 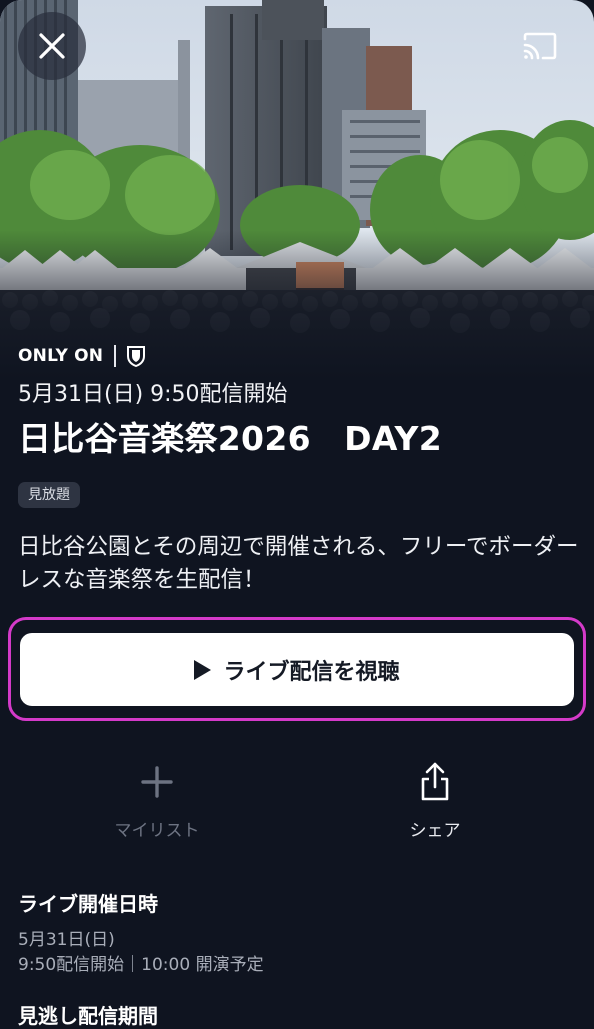 I want to click on unlimited-tag: 見放題, so click(x=49, y=495).